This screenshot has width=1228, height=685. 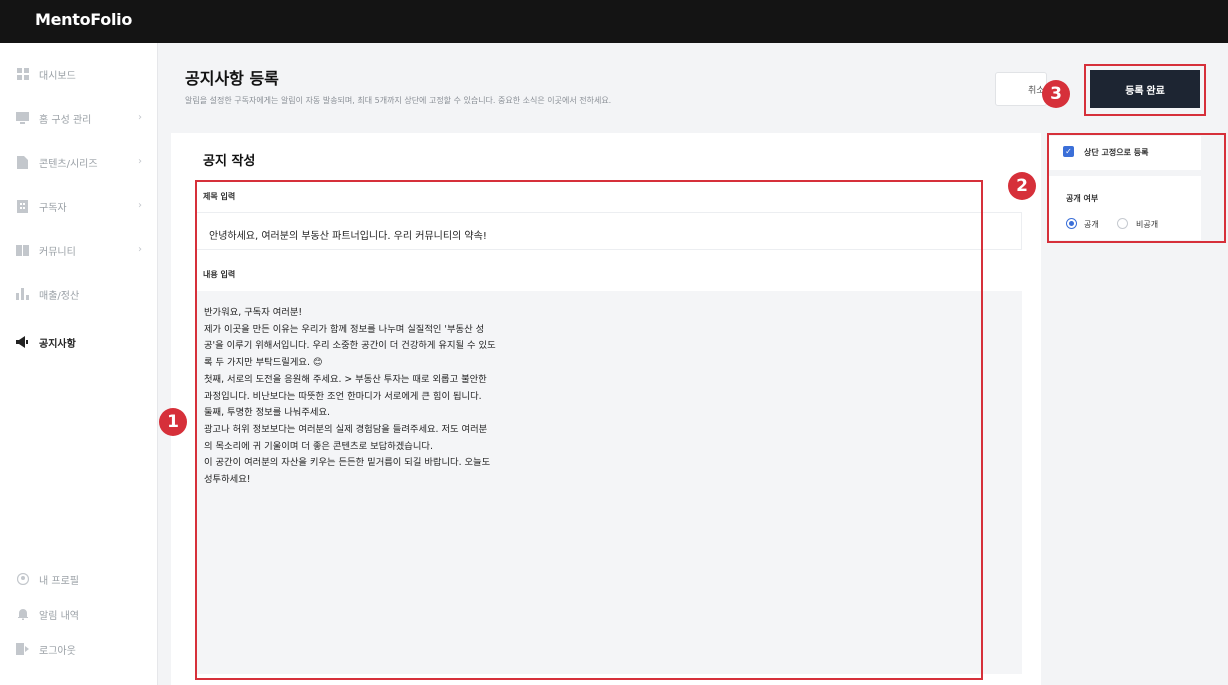 What do you see at coordinates (81, 294) in the screenshot?
I see `sidebar-item-sales: 매출/정산` at bounding box center [81, 294].